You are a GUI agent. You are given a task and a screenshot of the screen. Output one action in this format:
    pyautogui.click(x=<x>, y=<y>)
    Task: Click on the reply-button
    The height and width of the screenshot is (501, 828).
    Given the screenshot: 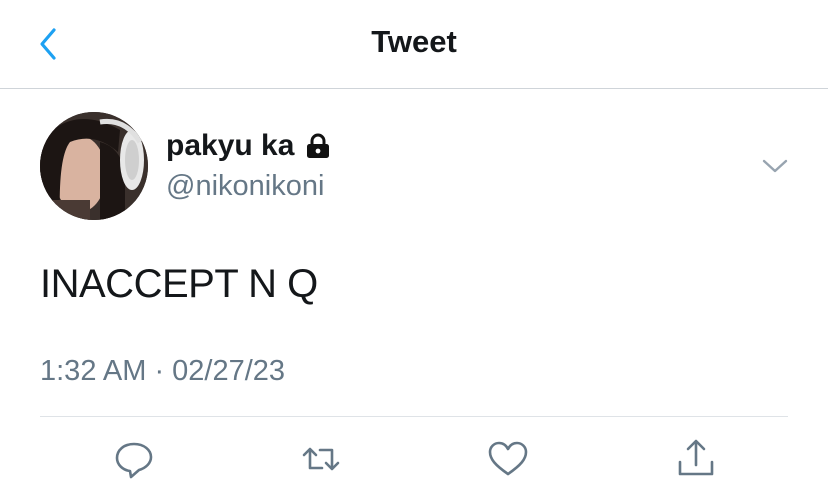 What is the action you would take?
    pyautogui.click(x=134, y=459)
    